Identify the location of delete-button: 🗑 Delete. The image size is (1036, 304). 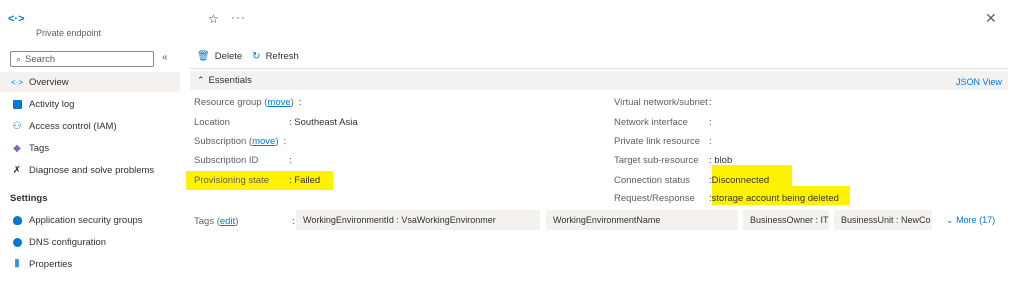
(219, 56).